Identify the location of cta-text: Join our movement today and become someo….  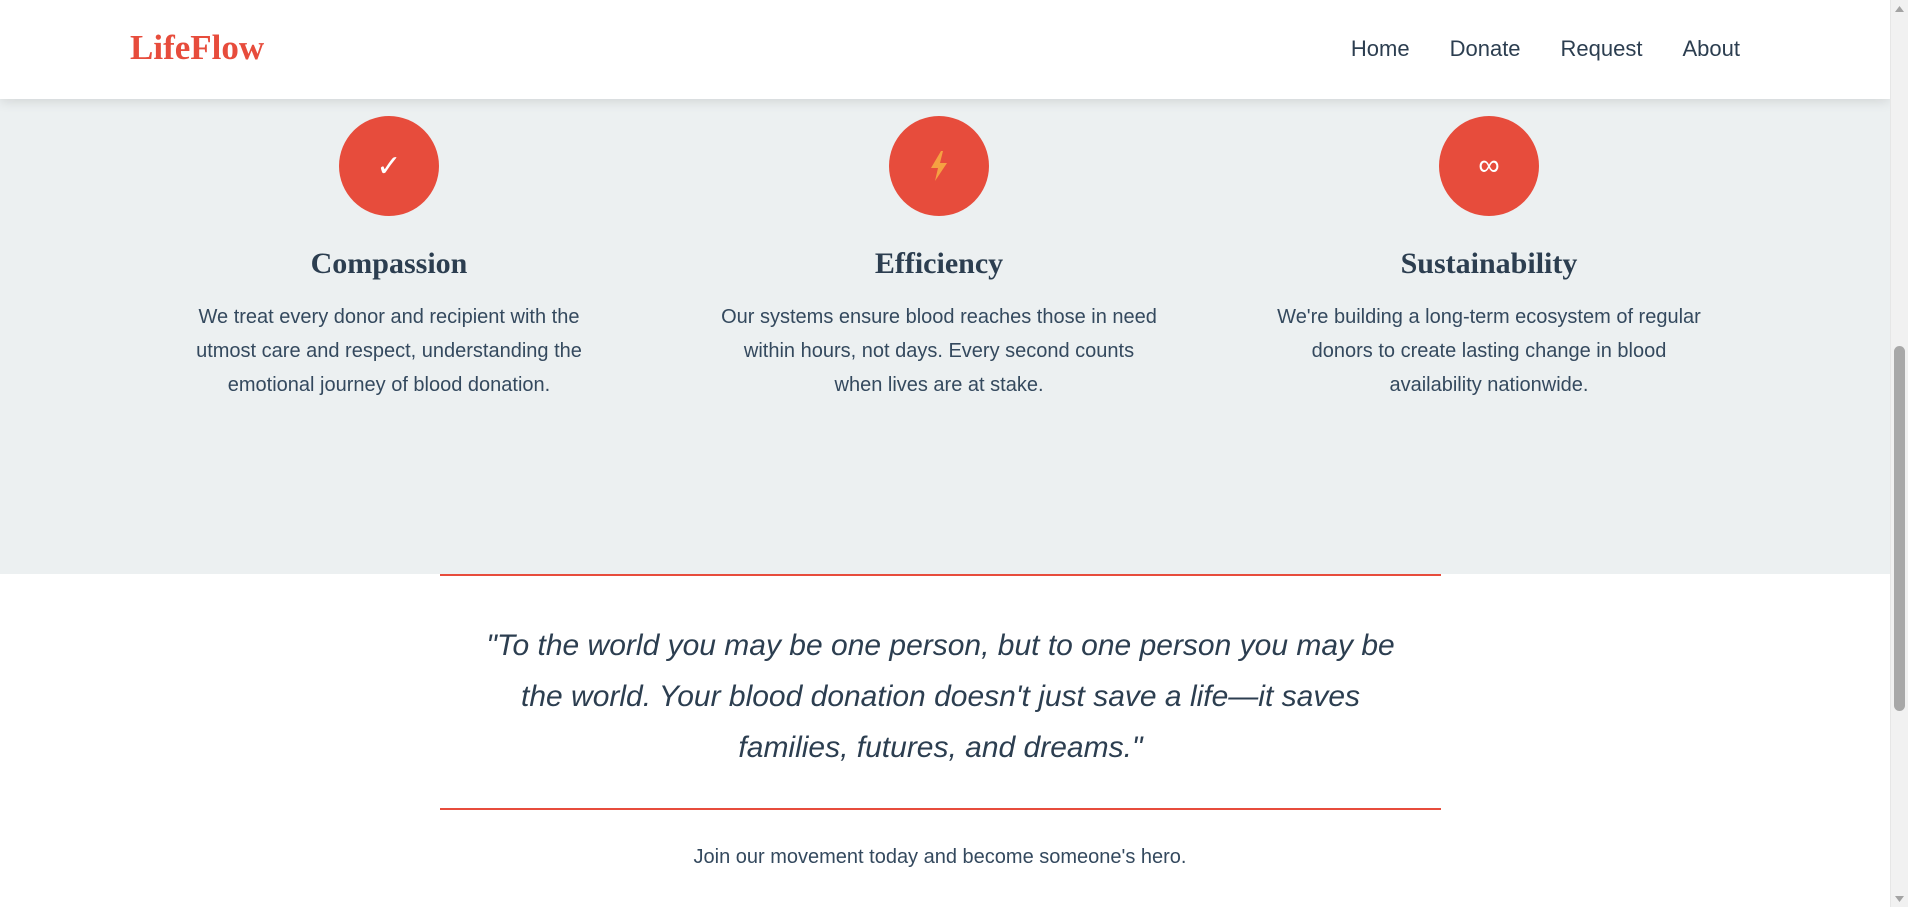
(940, 857).